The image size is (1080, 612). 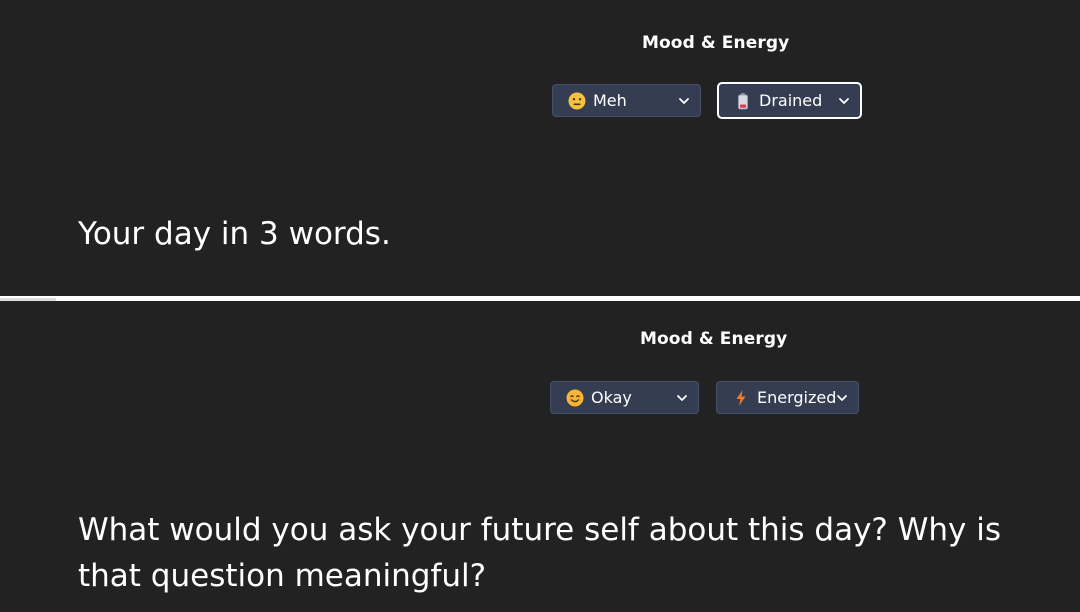 I want to click on neutral-face-icon, so click(x=577, y=101).